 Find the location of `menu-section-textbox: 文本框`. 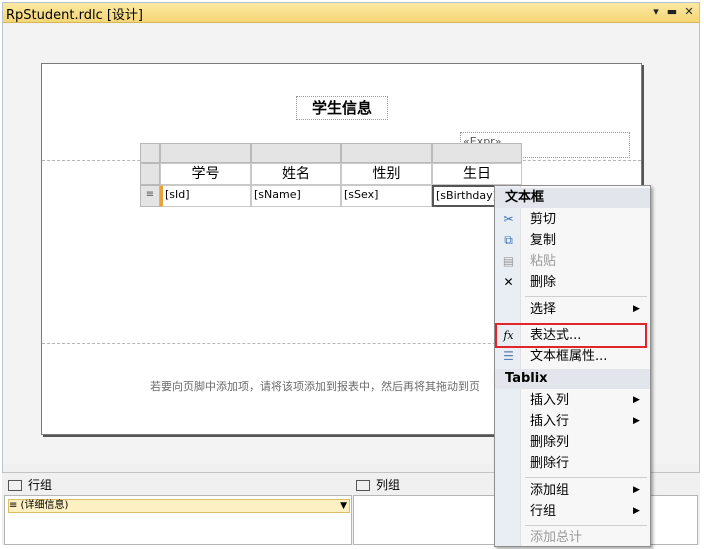

menu-section-textbox: 文本框 is located at coordinates (572, 198).